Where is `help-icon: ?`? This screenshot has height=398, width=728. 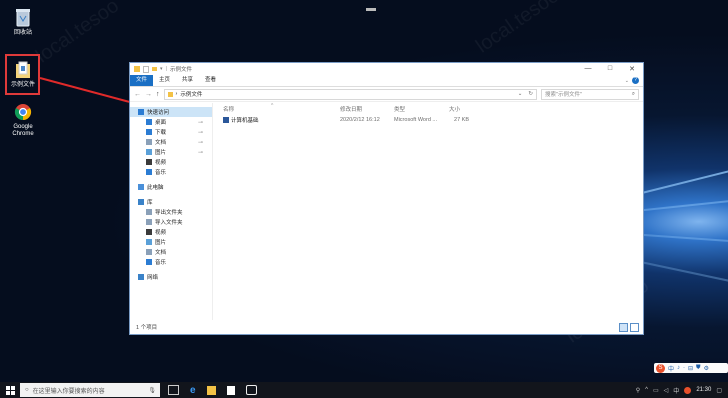
help-icon: ? is located at coordinates (635, 80).